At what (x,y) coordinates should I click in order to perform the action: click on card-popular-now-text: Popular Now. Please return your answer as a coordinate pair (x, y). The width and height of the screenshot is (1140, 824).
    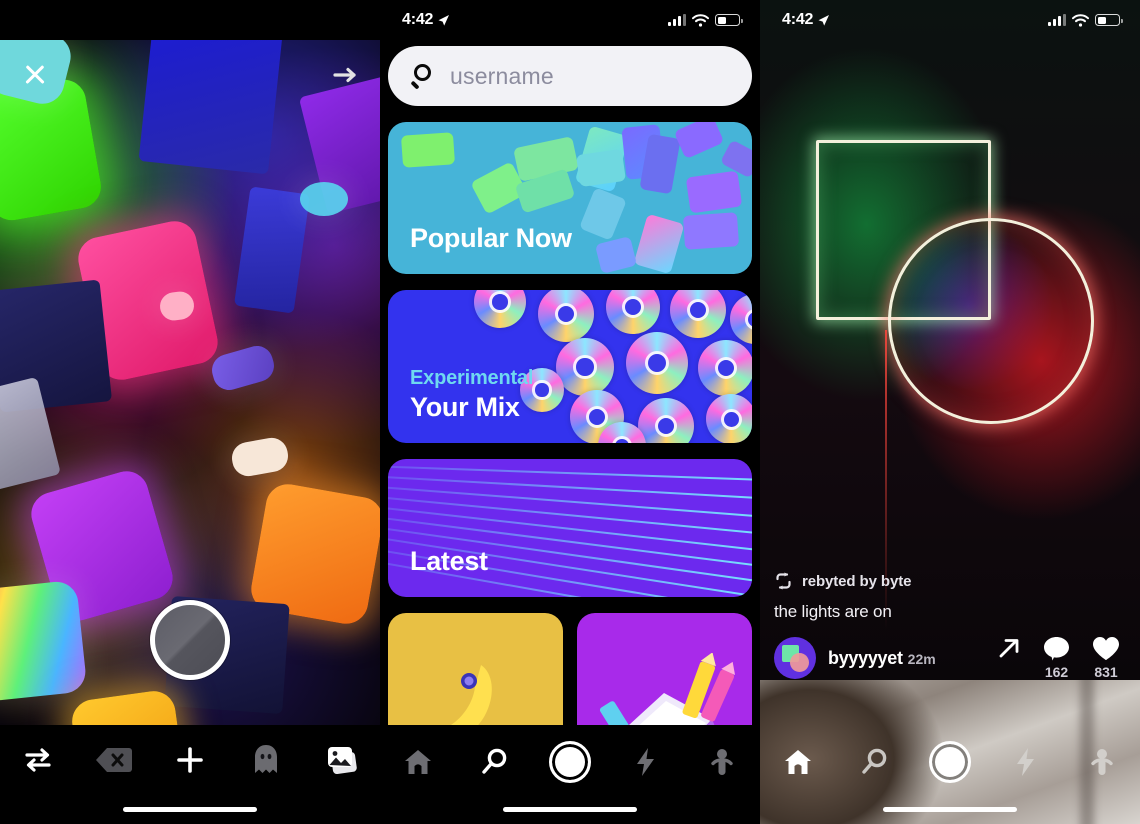
    Looking at the image, I should click on (491, 238).